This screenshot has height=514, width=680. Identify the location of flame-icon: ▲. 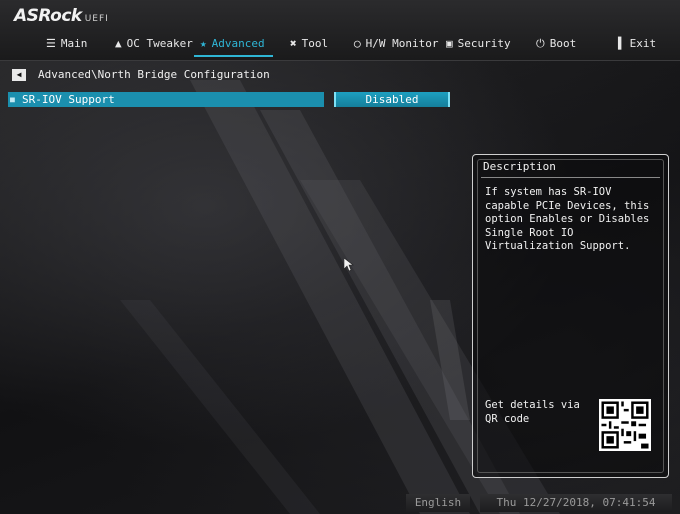
(118, 43).